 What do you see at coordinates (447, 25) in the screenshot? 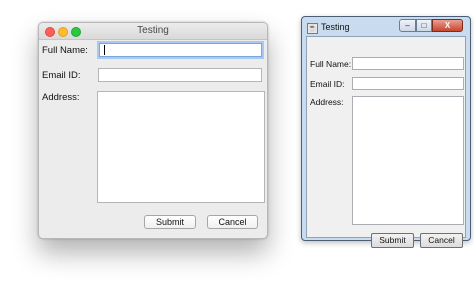
I see `close-button: X` at bounding box center [447, 25].